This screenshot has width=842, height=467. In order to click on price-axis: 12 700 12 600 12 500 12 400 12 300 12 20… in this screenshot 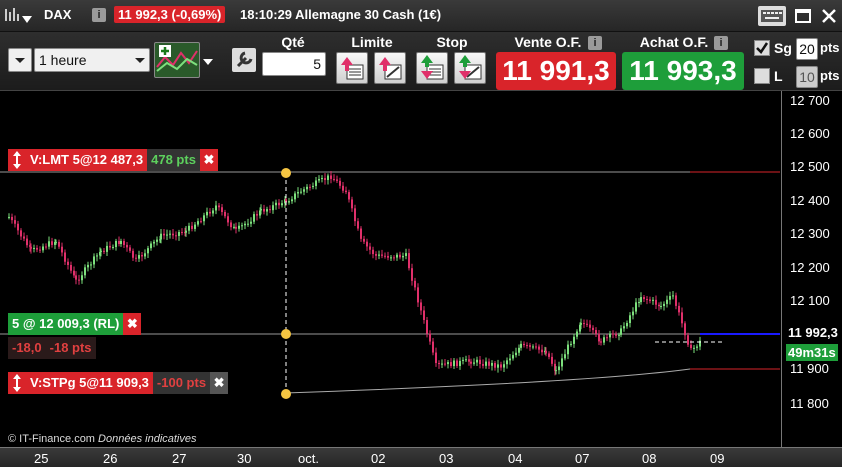, I will do `click(811, 269)`.